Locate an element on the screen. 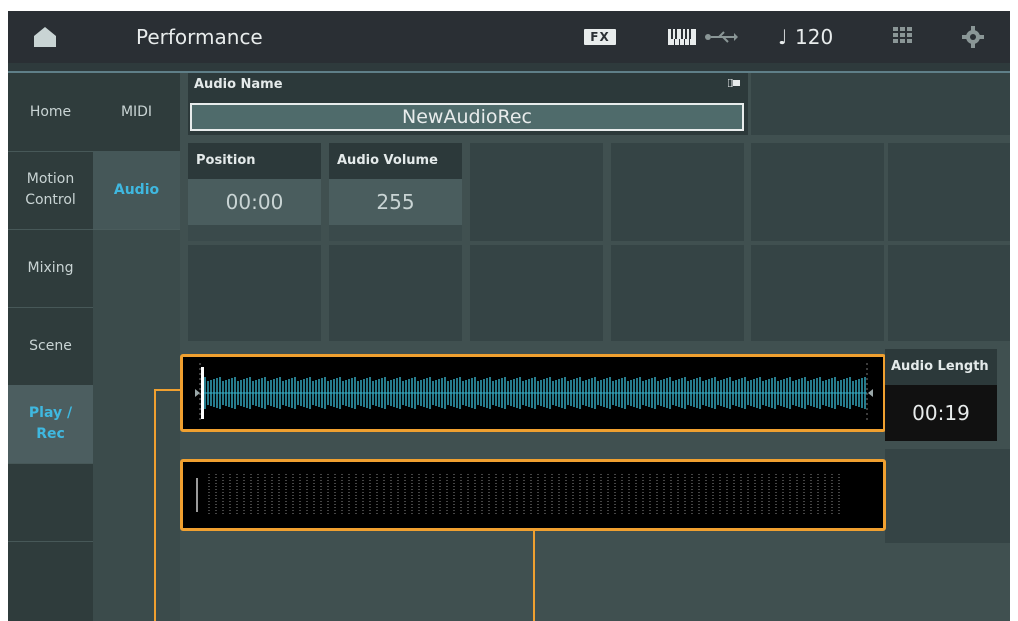  audio-overview-display is located at coordinates (533, 495).